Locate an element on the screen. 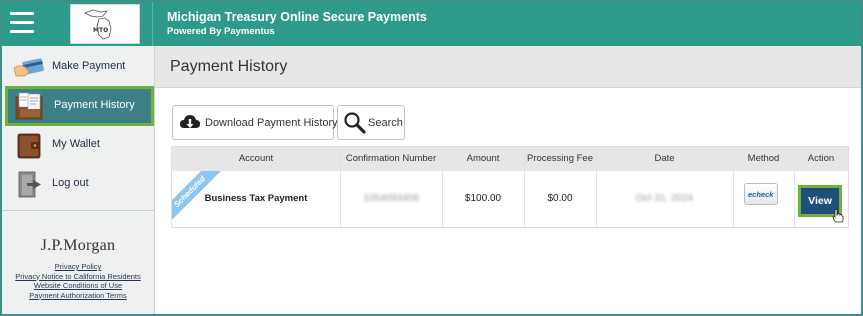  search-button: Search is located at coordinates (371, 122).